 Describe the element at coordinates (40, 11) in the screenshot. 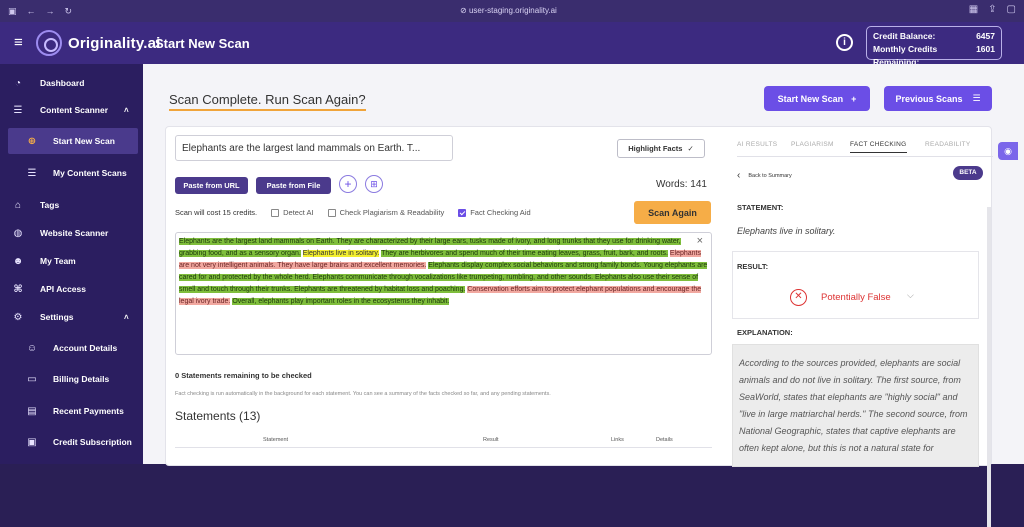

I see `browser-controls: ▣ ← → ↻` at that location.